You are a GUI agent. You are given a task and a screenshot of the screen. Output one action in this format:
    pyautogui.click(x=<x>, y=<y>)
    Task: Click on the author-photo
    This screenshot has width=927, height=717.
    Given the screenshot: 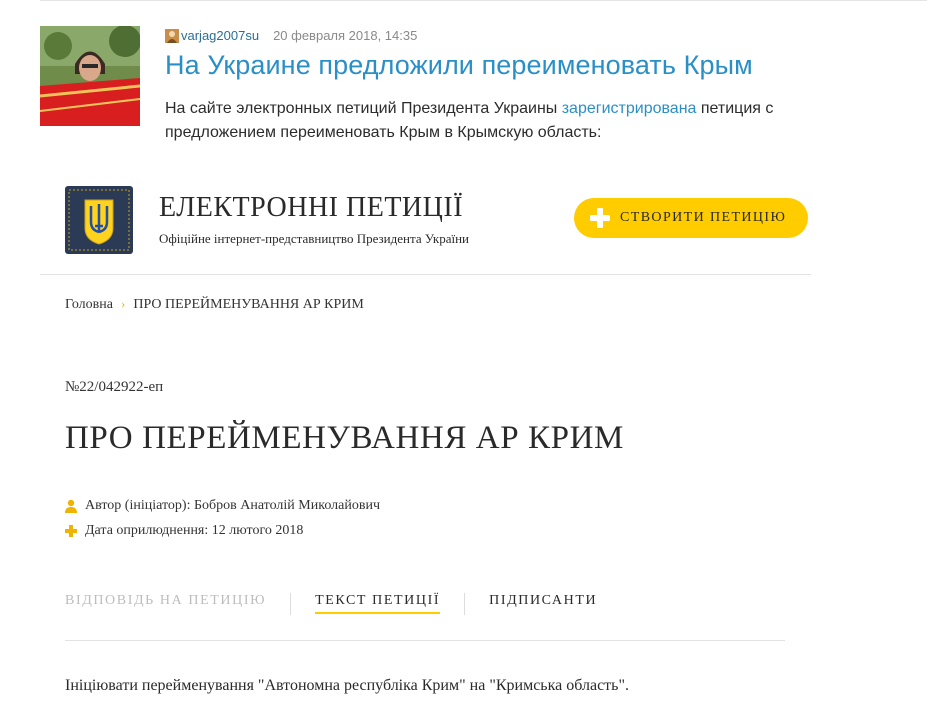 What is the action you would take?
    pyautogui.click(x=90, y=76)
    